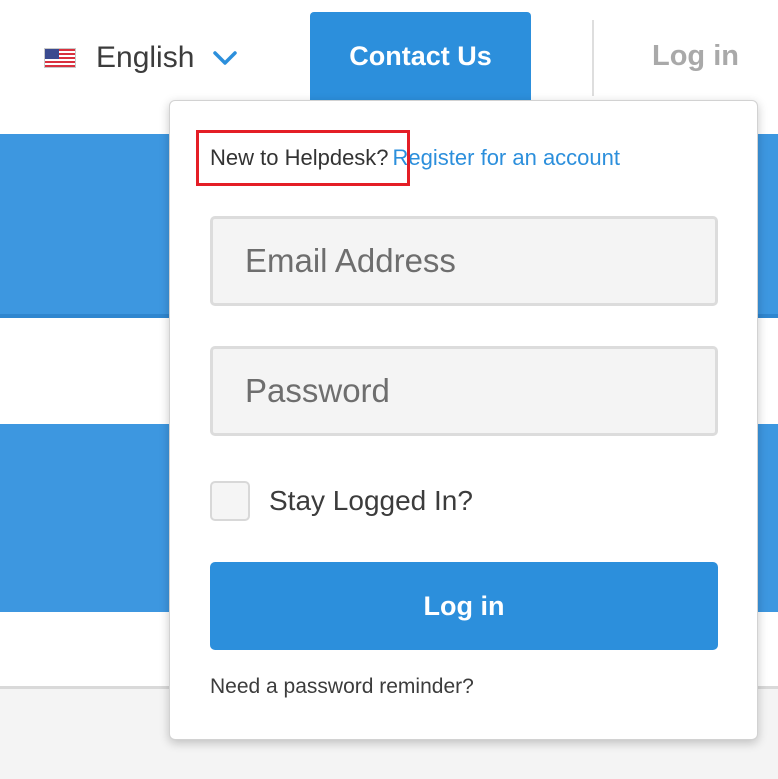 The image size is (778, 779). I want to click on contact-us-button: Contact Us, so click(420, 57).